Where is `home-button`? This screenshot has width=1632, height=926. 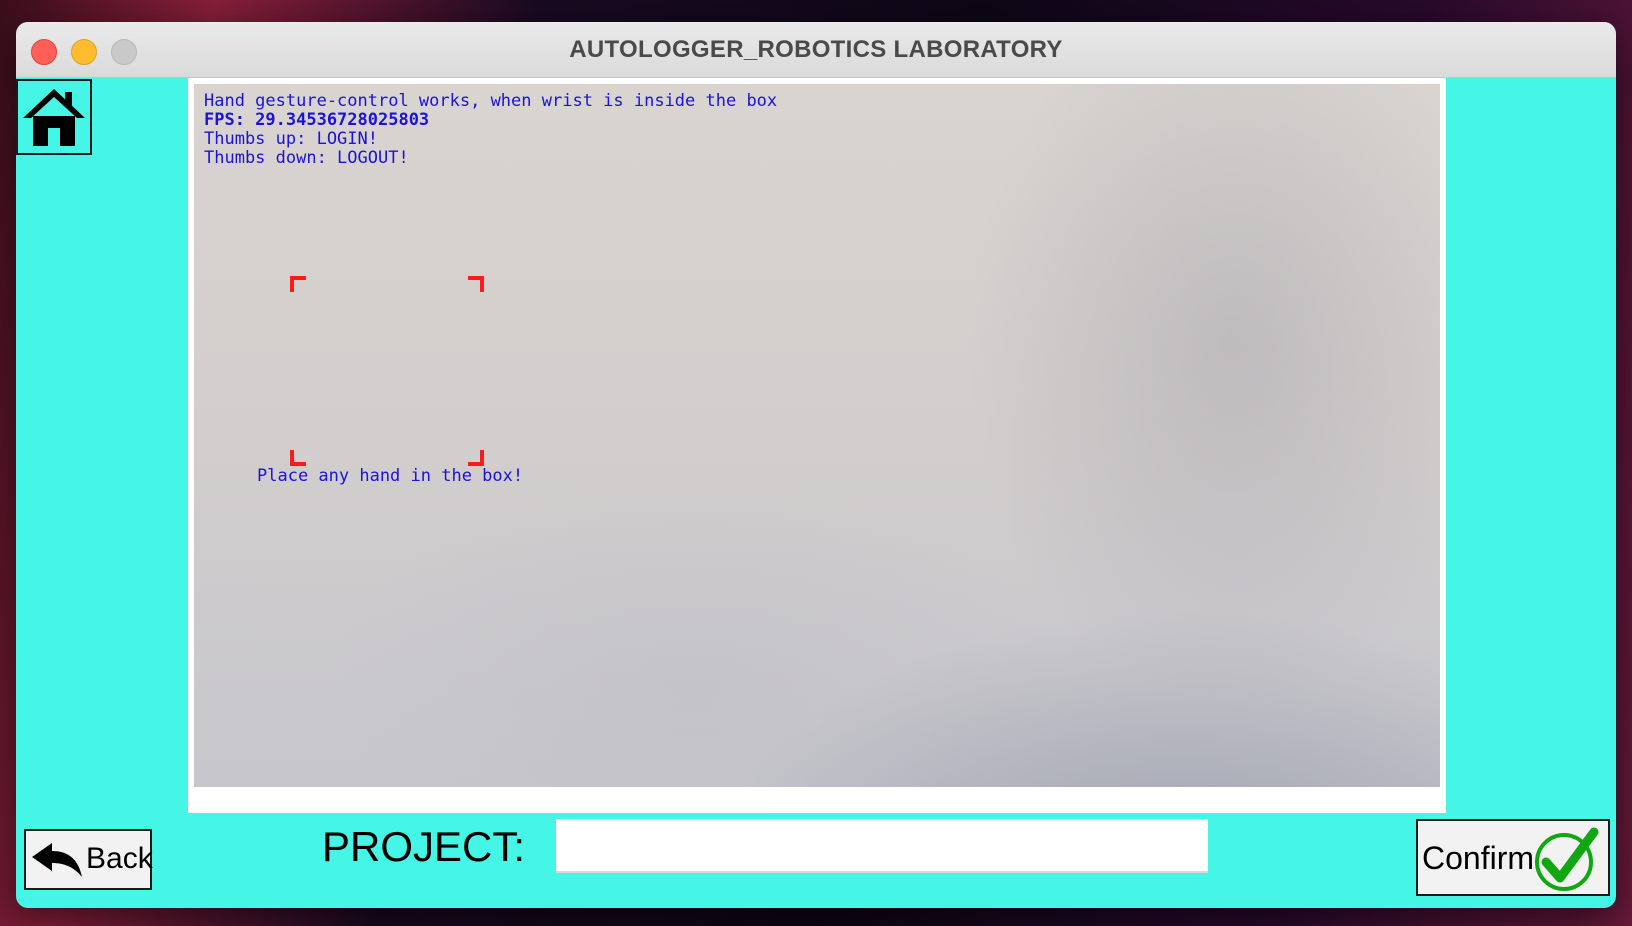
home-button is located at coordinates (54, 117).